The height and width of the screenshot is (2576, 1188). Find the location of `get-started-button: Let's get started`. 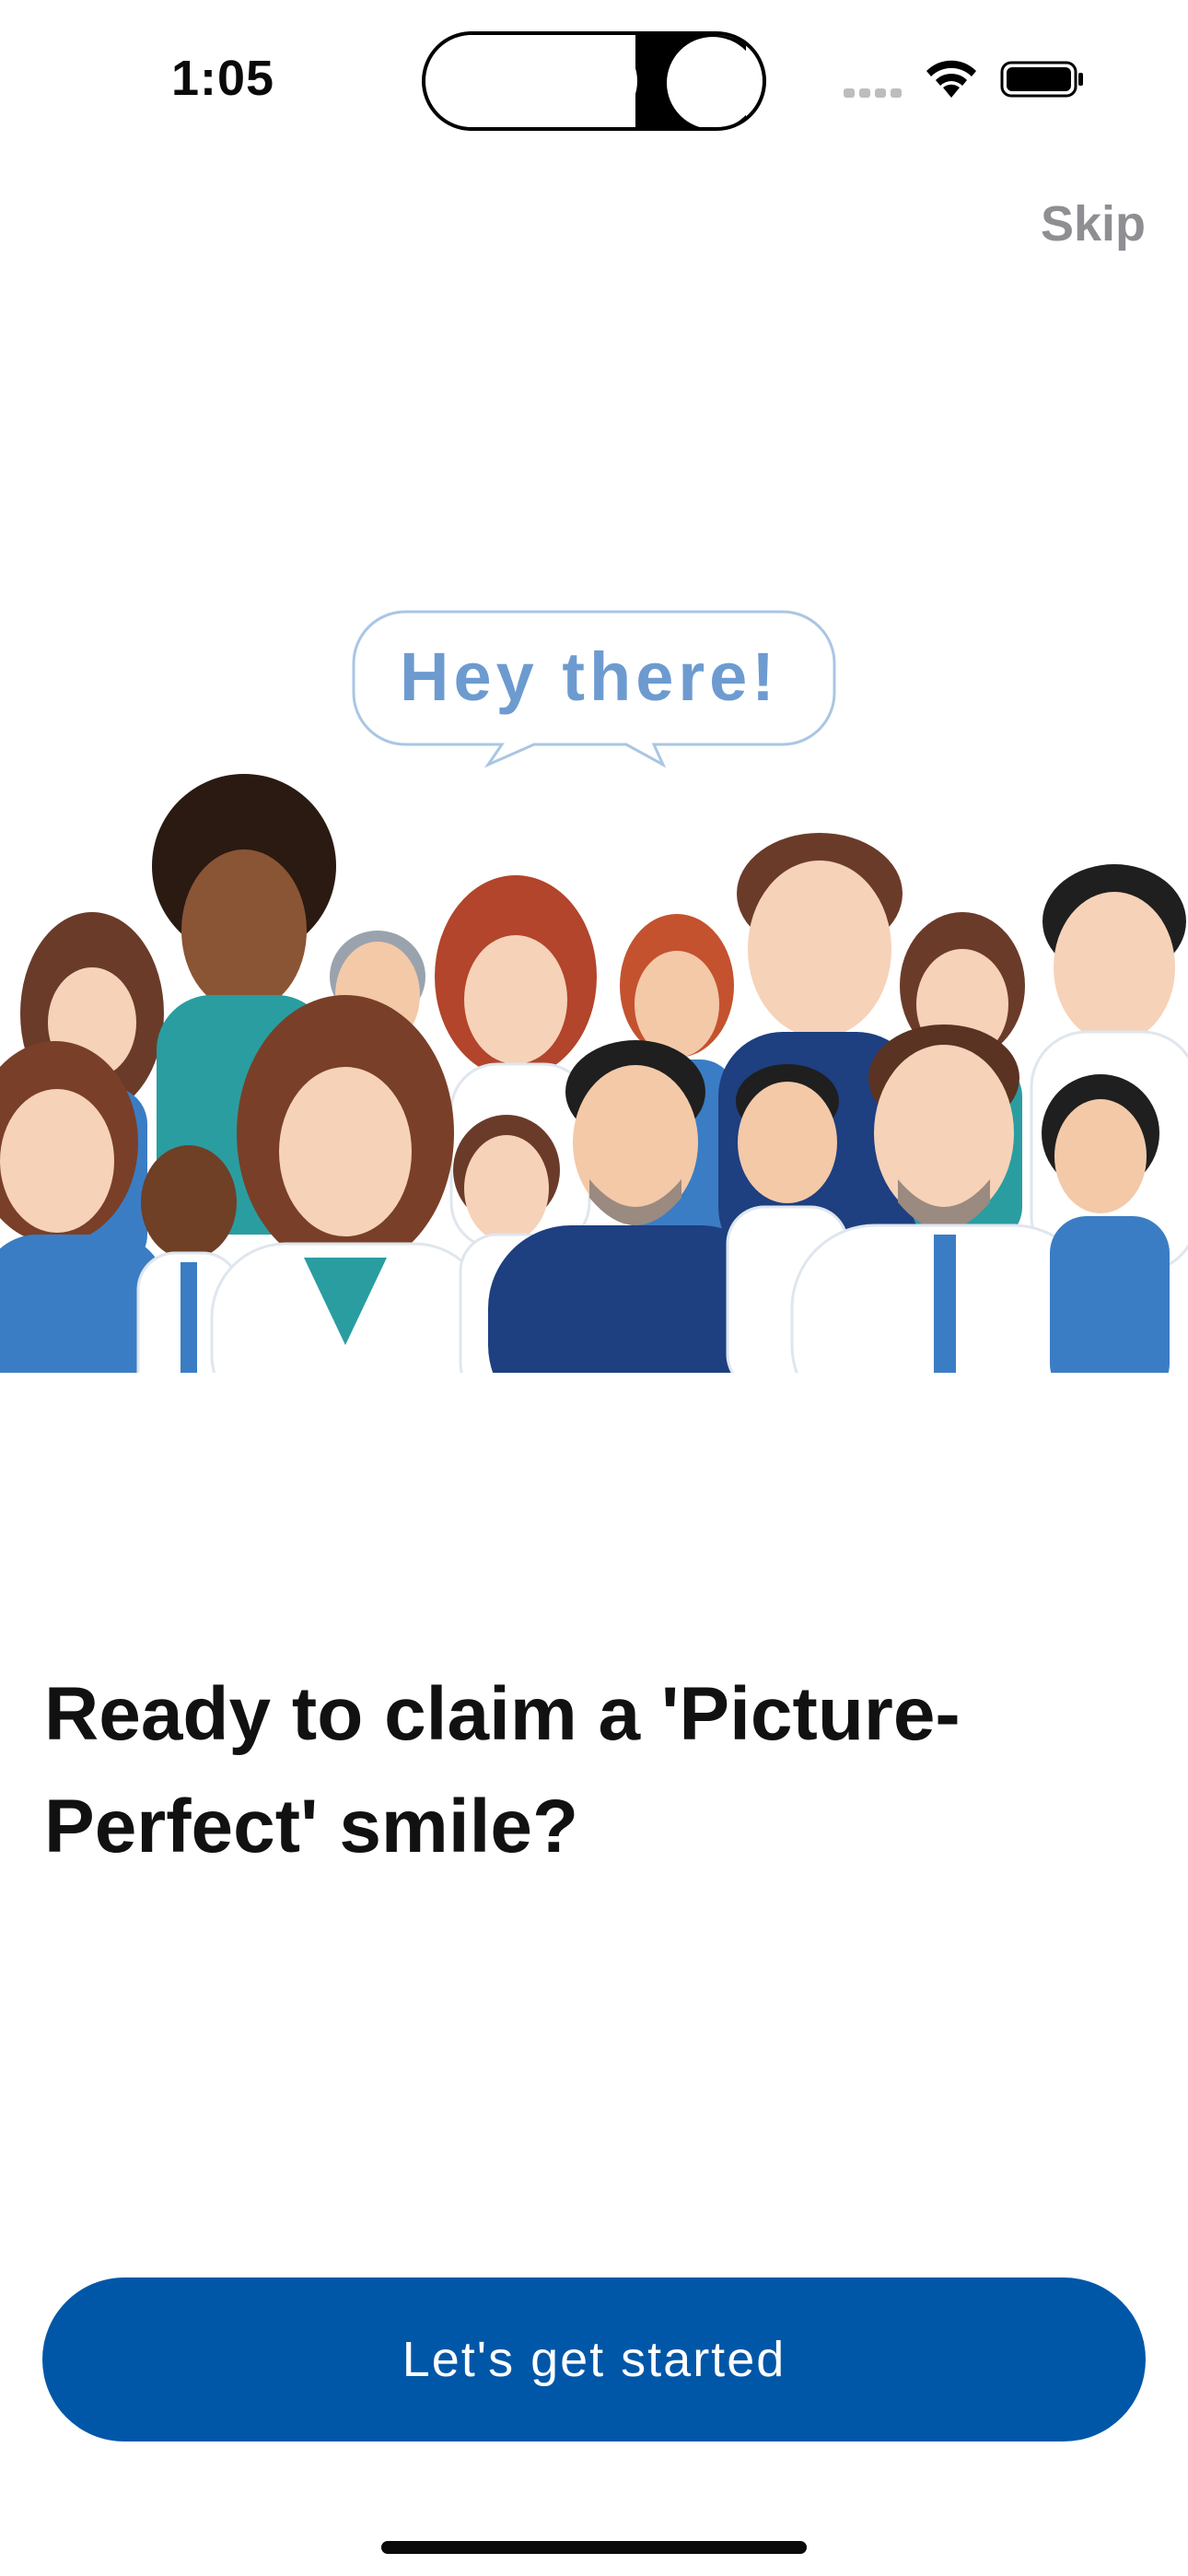

get-started-button: Let's get started is located at coordinates (594, 2359).